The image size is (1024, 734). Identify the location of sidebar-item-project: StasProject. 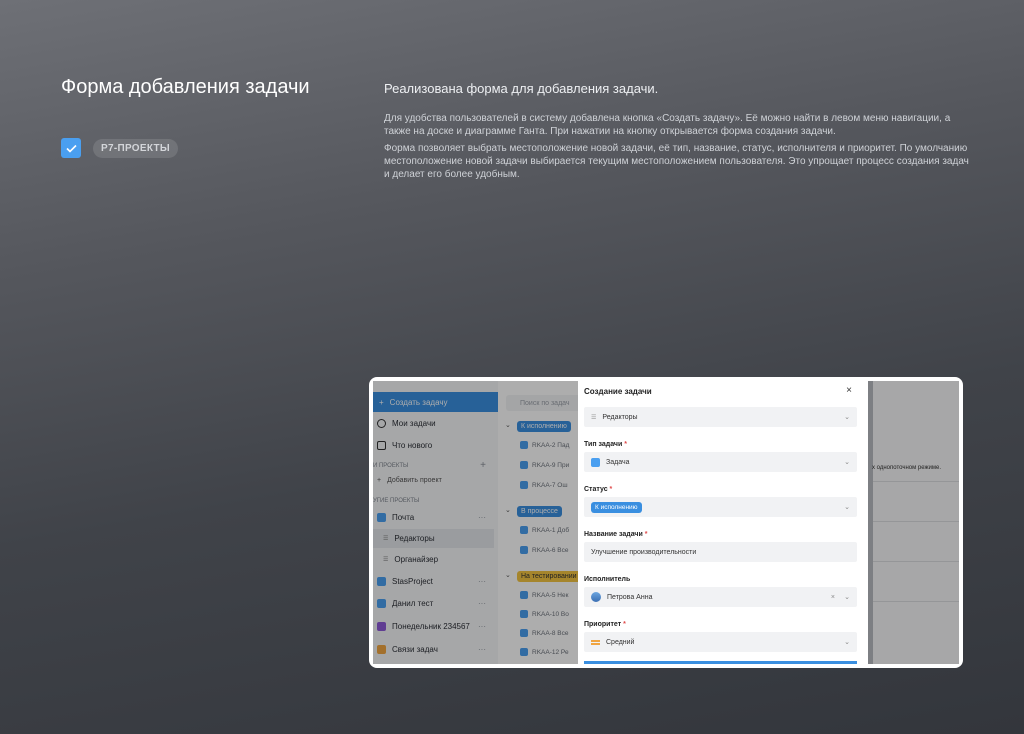
(405, 581).